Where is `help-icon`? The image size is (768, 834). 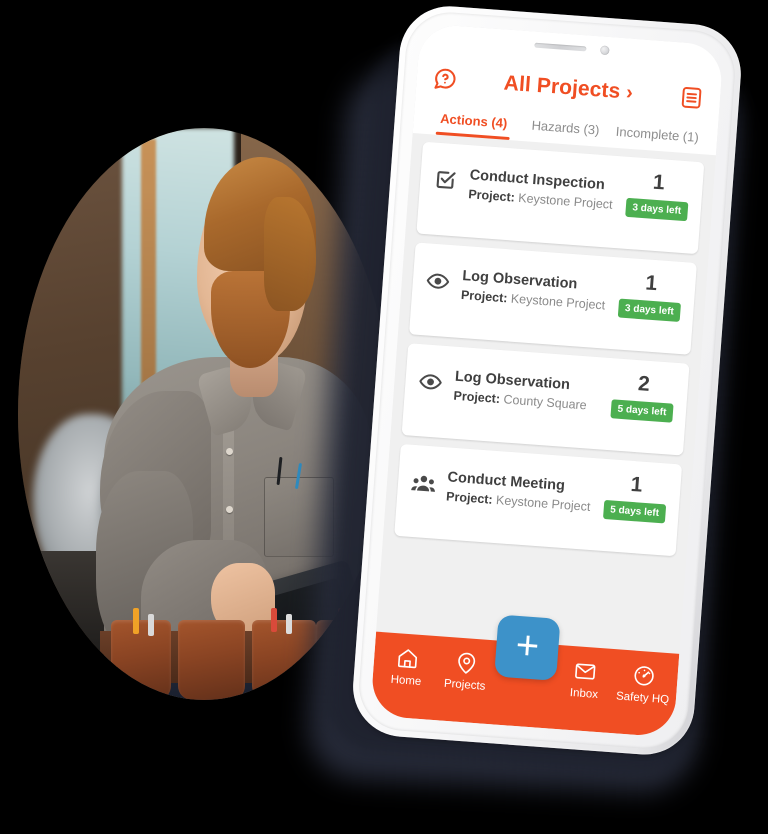 help-icon is located at coordinates (445, 79).